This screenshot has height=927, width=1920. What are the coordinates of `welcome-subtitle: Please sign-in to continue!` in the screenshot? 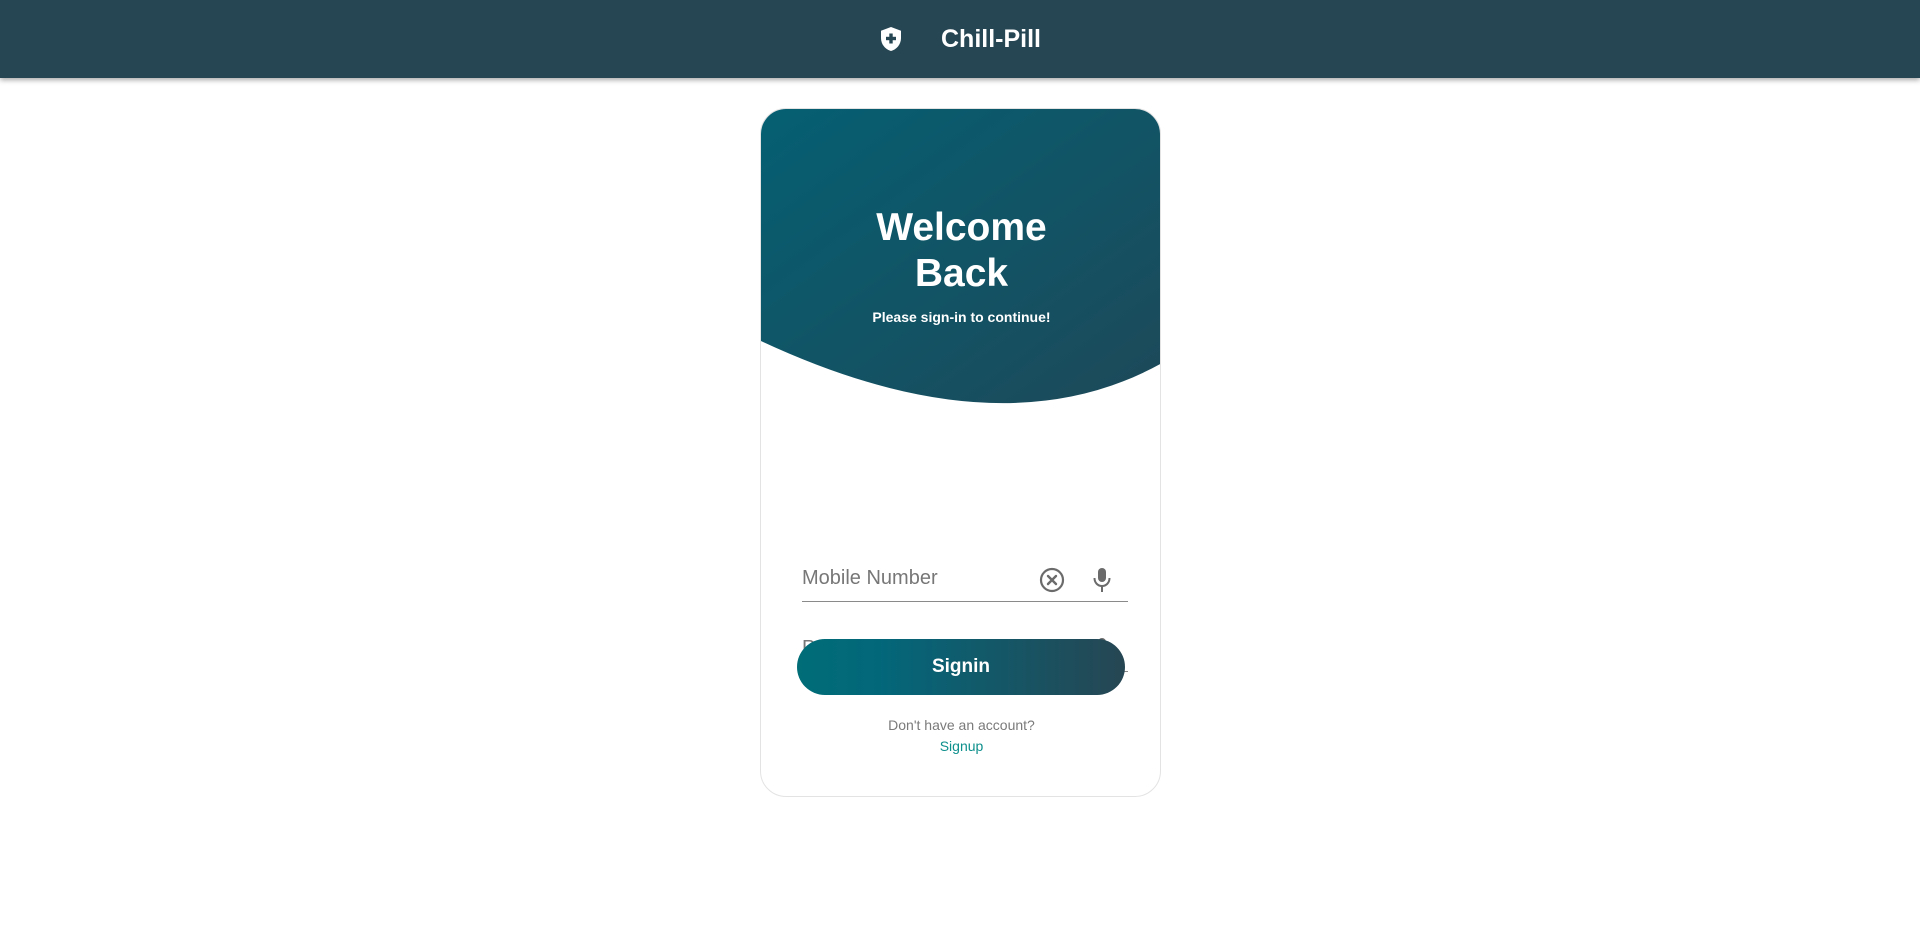 It's located at (961, 317).